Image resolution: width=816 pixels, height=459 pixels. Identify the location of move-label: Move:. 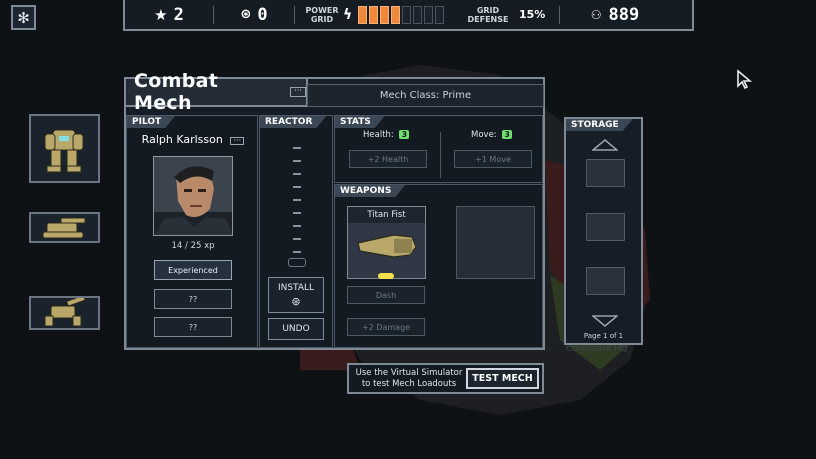
(484, 135).